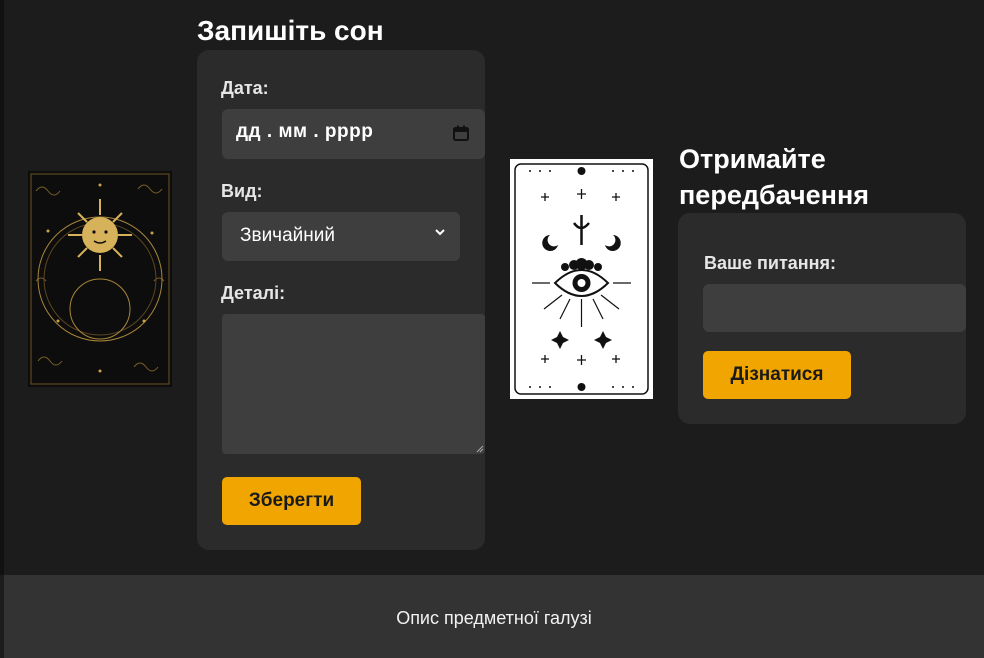 Image resolution: width=984 pixels, height=658 pixels. I want to click on dream-type-select: Звичайний, so click(341, 236).